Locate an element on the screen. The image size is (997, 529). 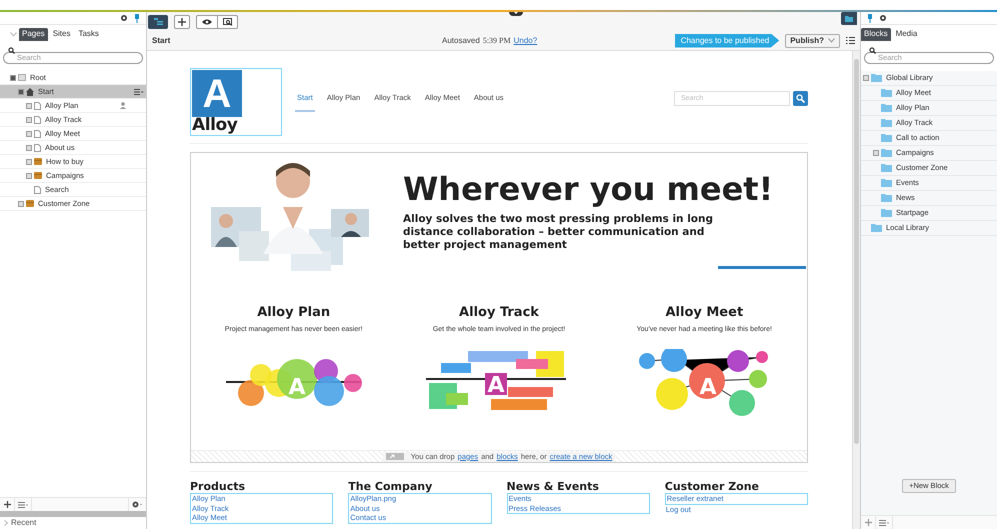
panel-tab: Pages is located at coordinates (33, 34).